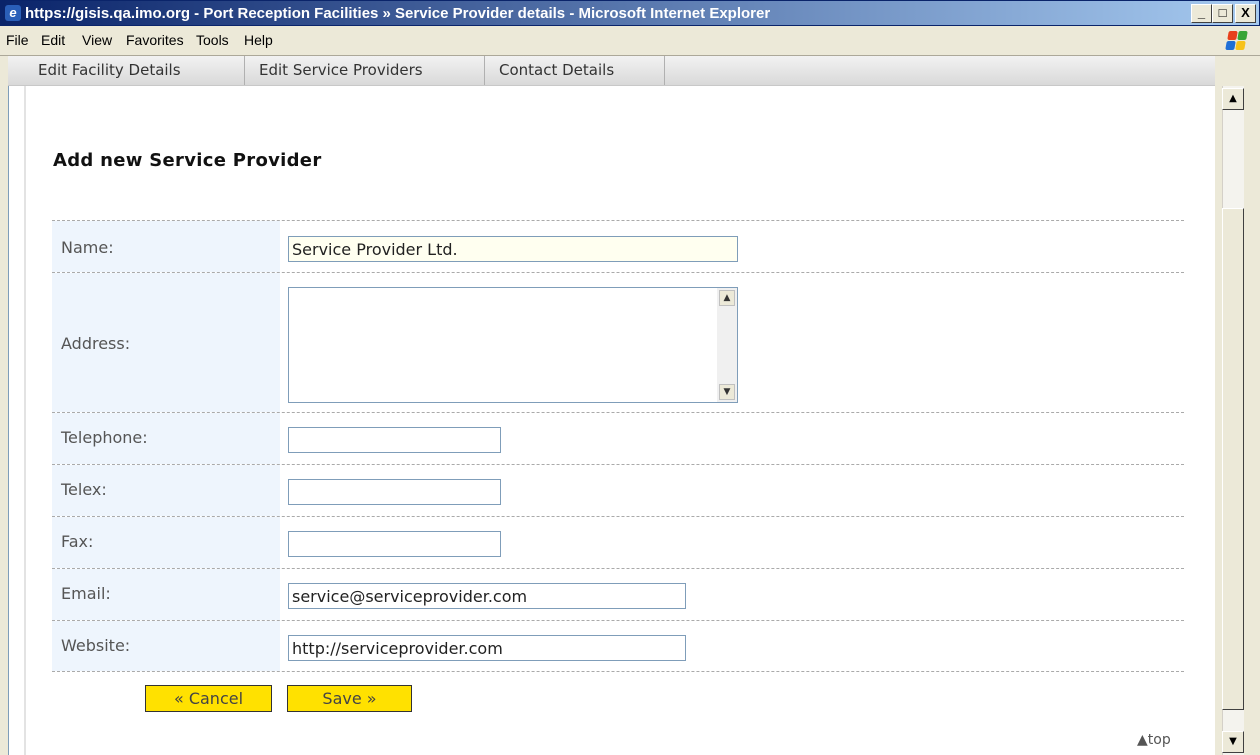  I want to click on menu-bar: File Edit View Favorites Tools Help, so click(630, 41).